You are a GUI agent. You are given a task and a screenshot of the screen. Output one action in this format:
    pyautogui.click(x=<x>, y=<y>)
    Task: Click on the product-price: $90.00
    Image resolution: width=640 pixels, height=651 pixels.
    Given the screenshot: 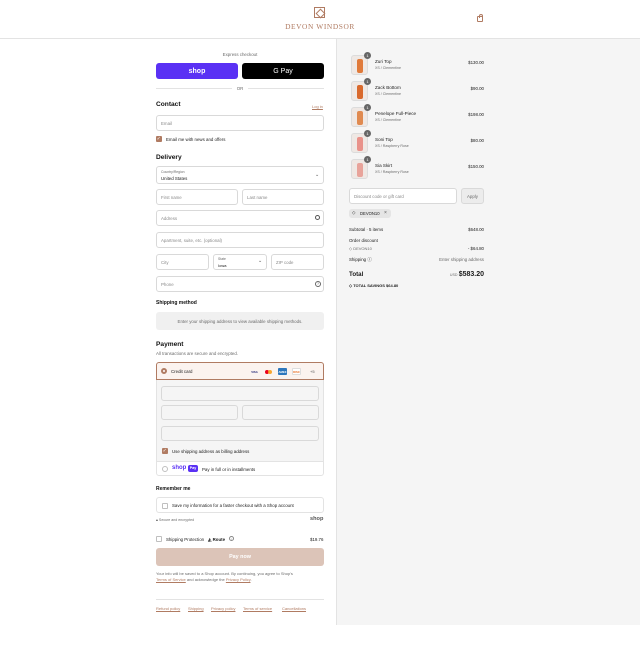 What is the action you would take?
    pyautogui.click(x=477, y=88)
    